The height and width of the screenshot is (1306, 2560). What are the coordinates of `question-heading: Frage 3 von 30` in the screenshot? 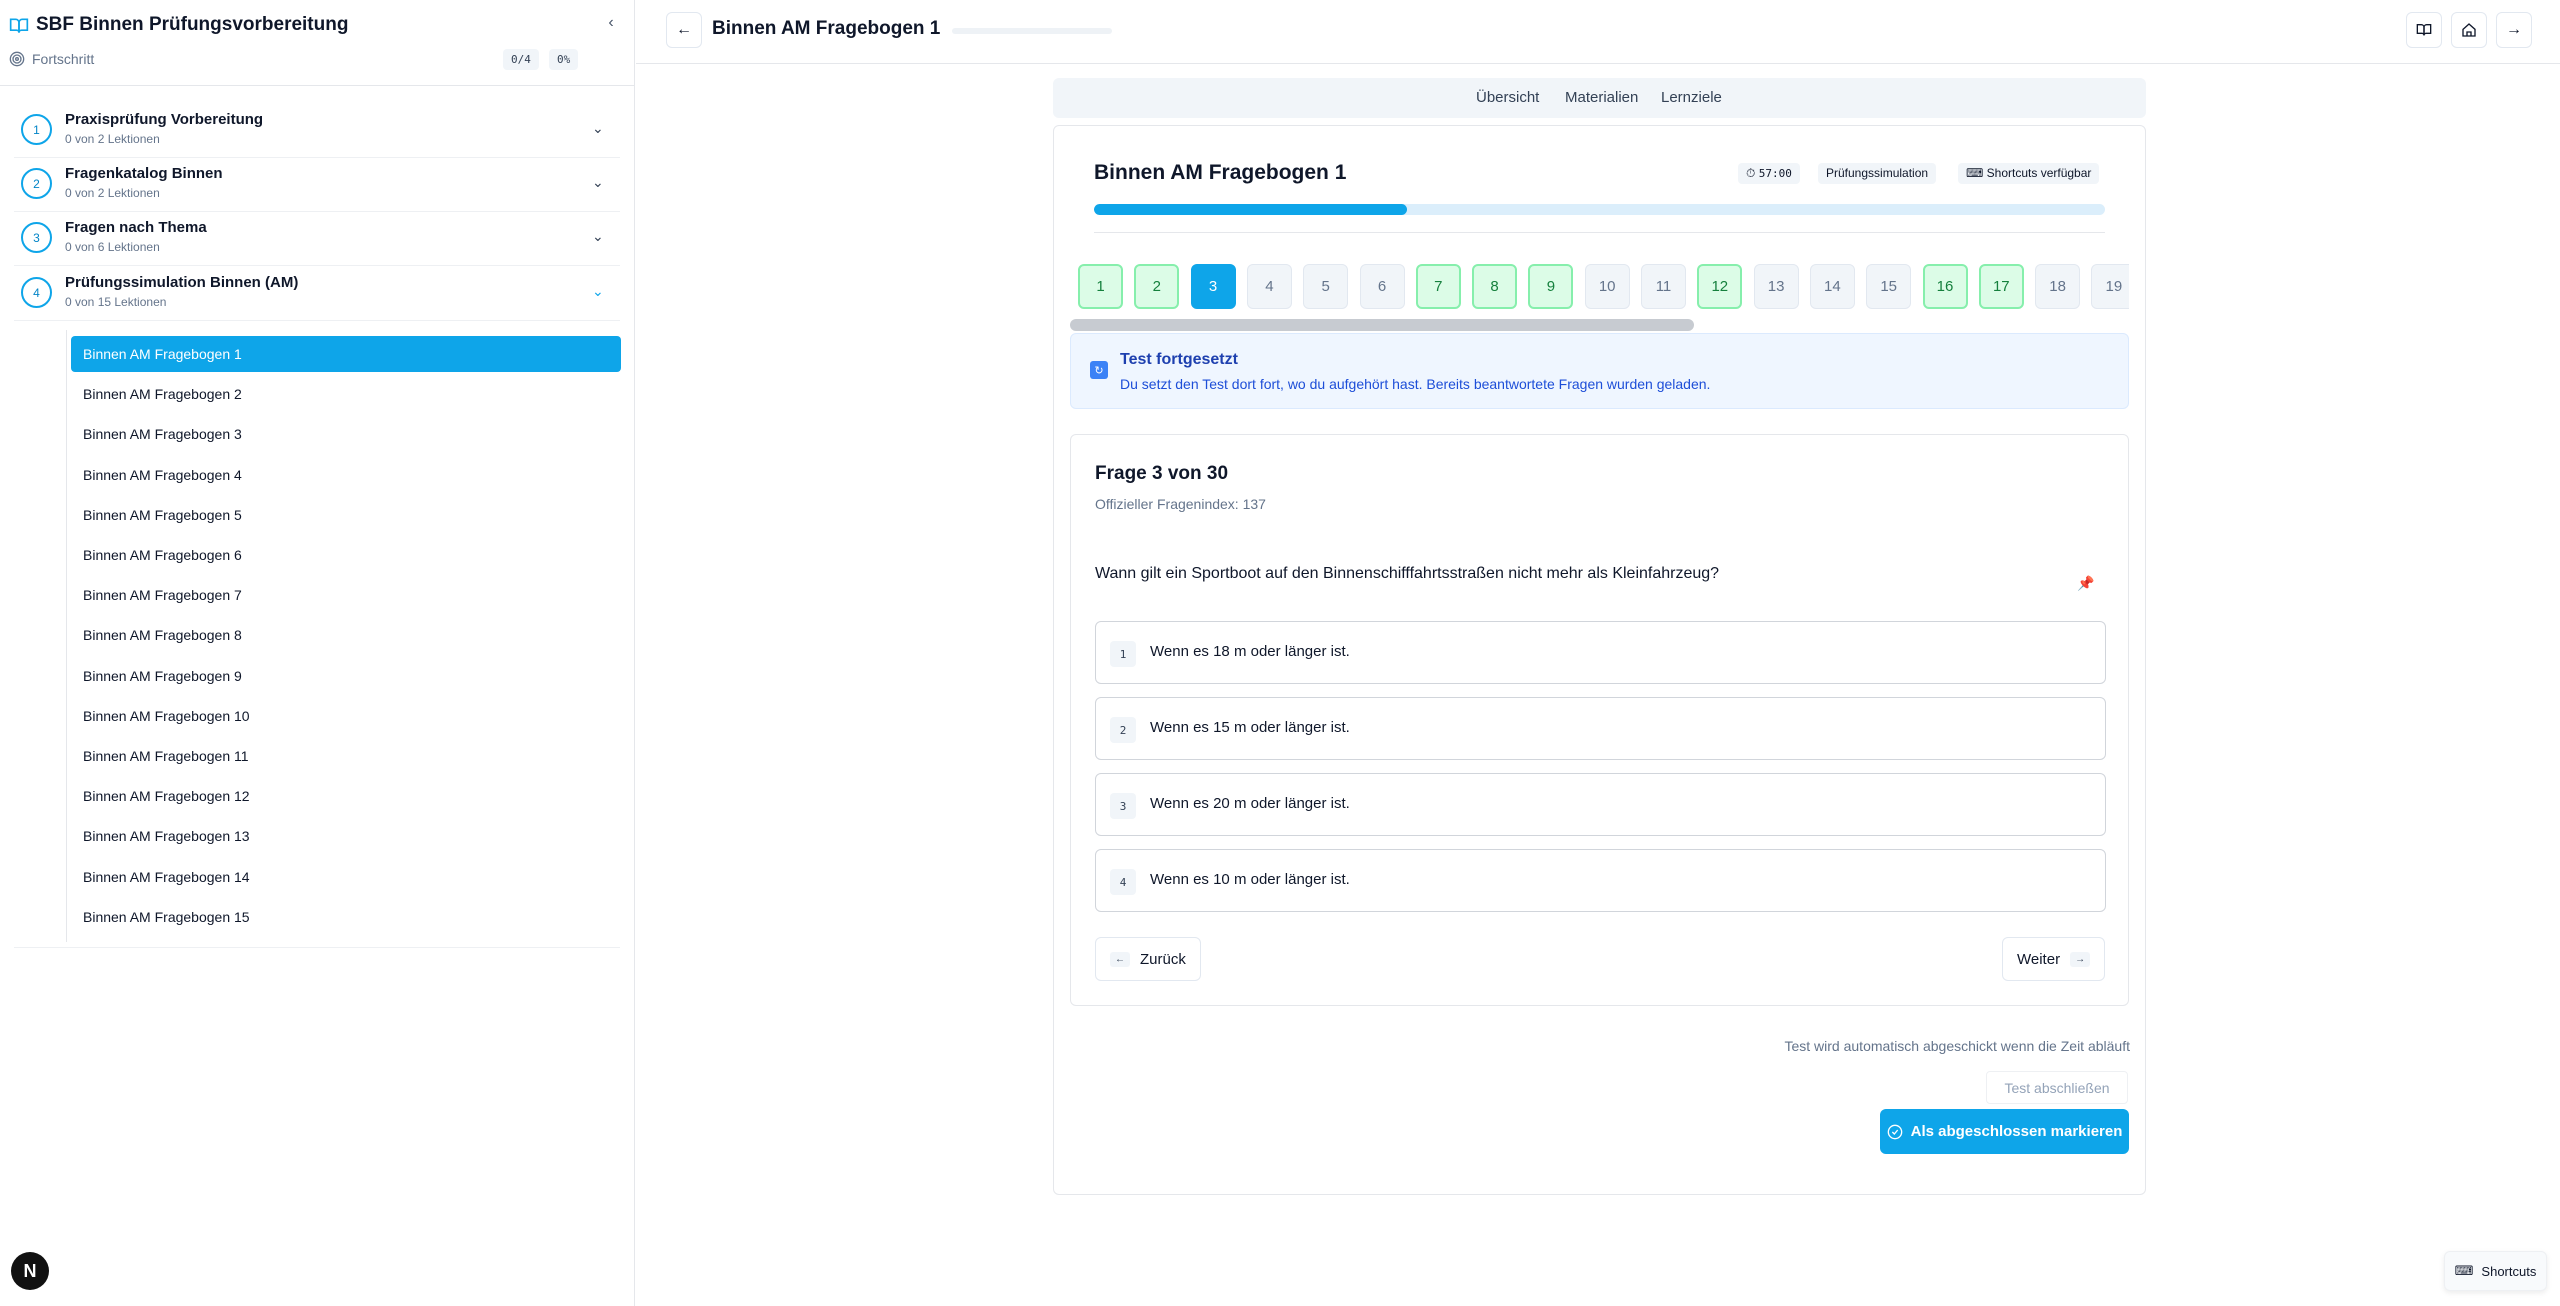 It's located at (1162, 473).